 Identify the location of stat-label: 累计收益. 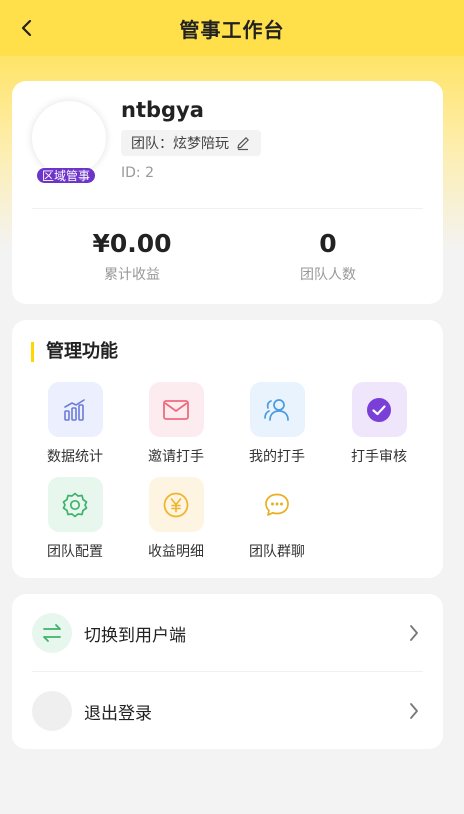
(132, 275).